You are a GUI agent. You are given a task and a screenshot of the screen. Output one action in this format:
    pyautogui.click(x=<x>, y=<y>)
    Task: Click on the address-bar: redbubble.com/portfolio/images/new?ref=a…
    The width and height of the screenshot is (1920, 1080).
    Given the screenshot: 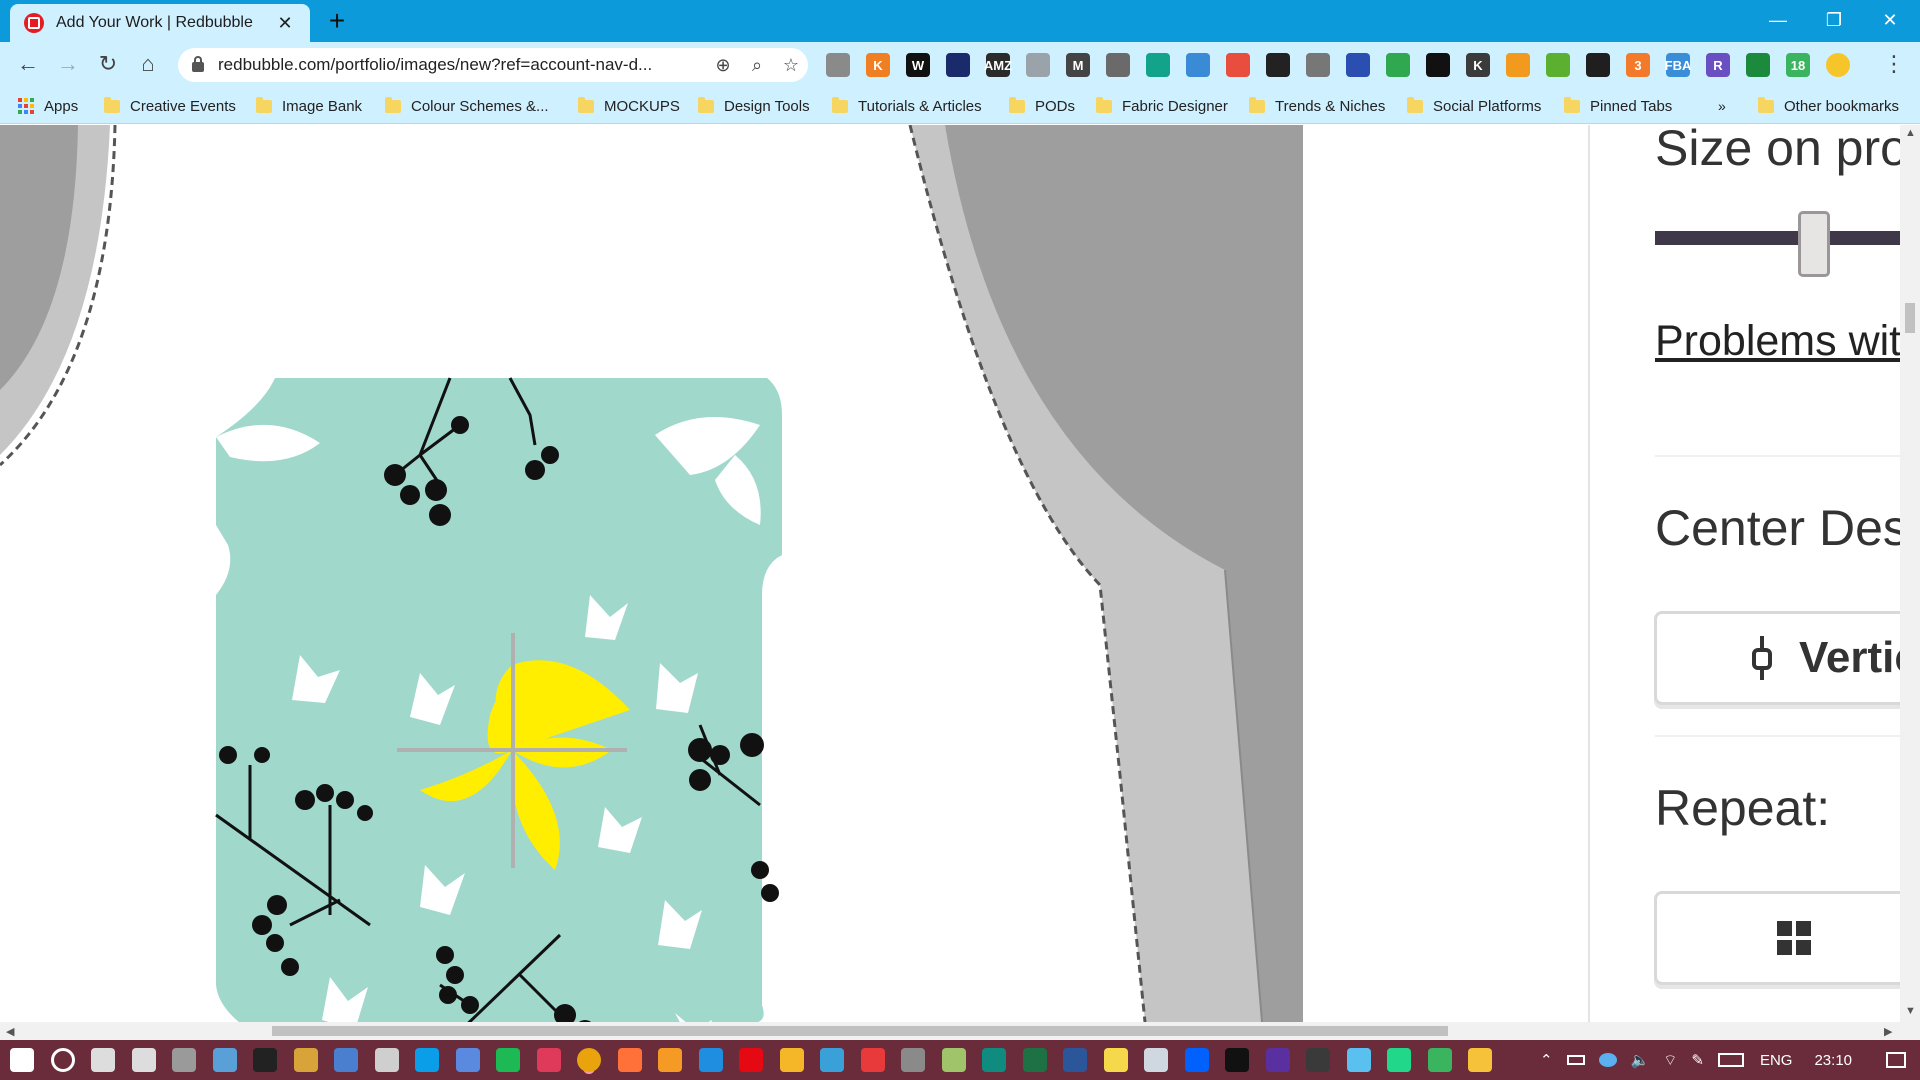 What is the action you would take?
    pyautogui.click(x=493, y=65)
    